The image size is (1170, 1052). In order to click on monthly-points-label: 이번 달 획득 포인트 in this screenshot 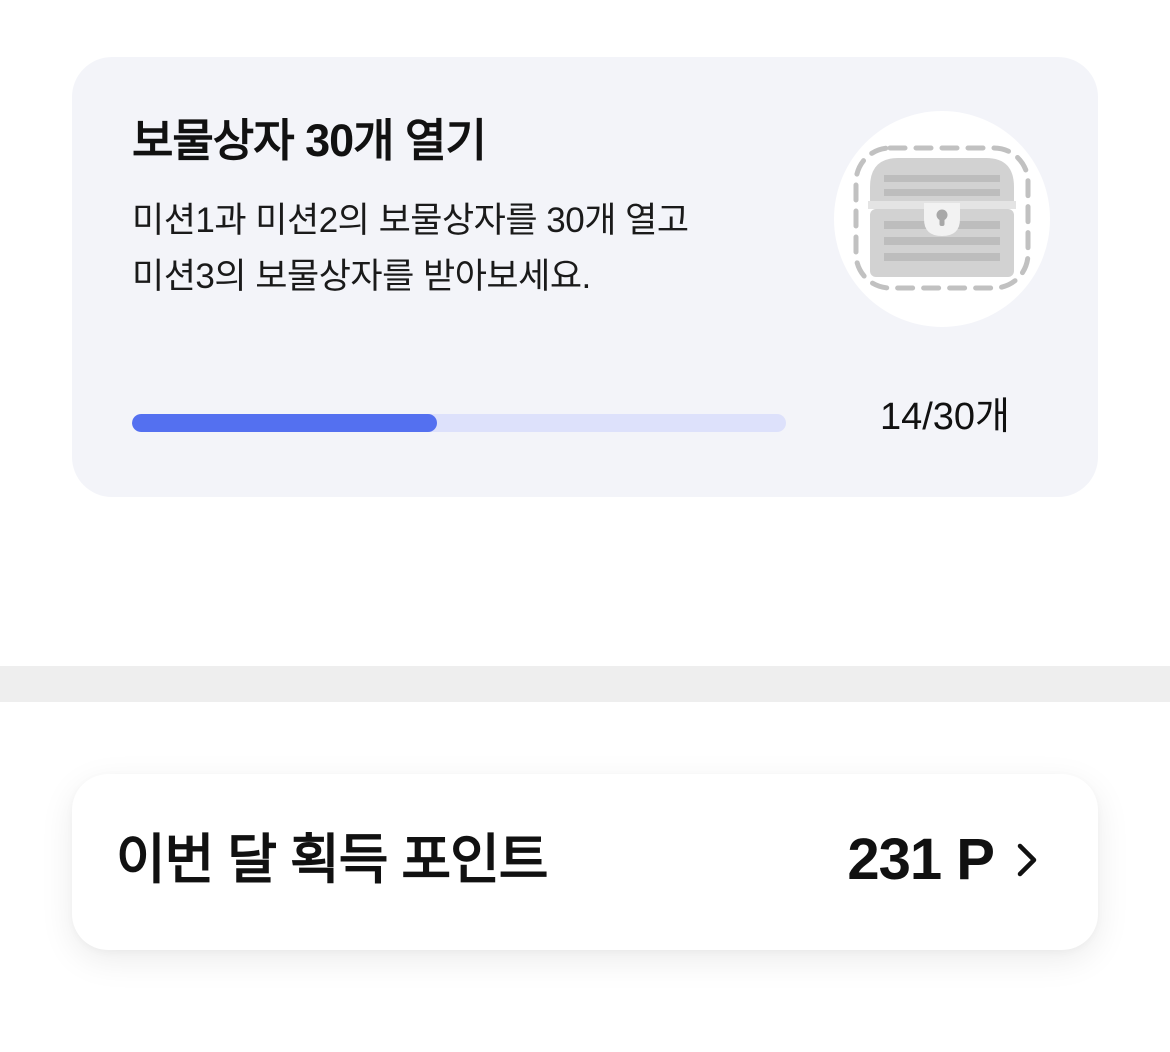, I will do `click(332, 860)`.